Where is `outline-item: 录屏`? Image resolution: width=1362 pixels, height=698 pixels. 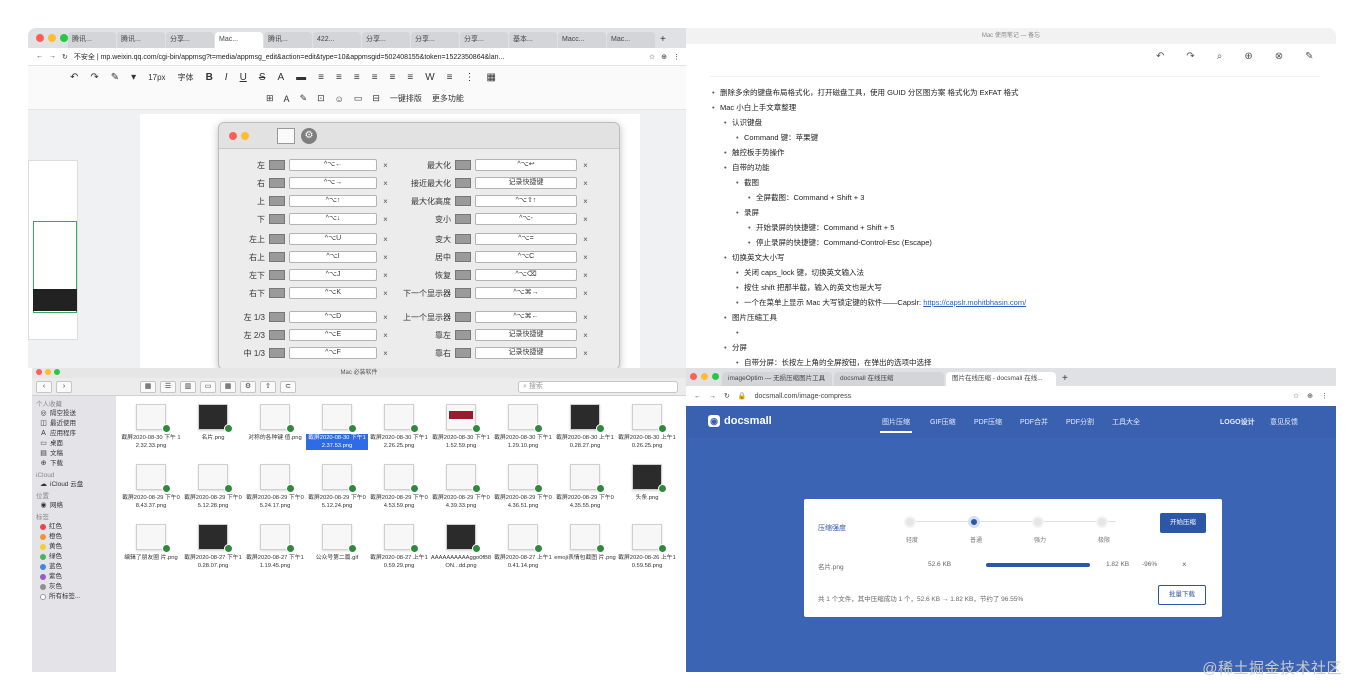
outline-item: 录屏 is located at coordinates (747, 212).